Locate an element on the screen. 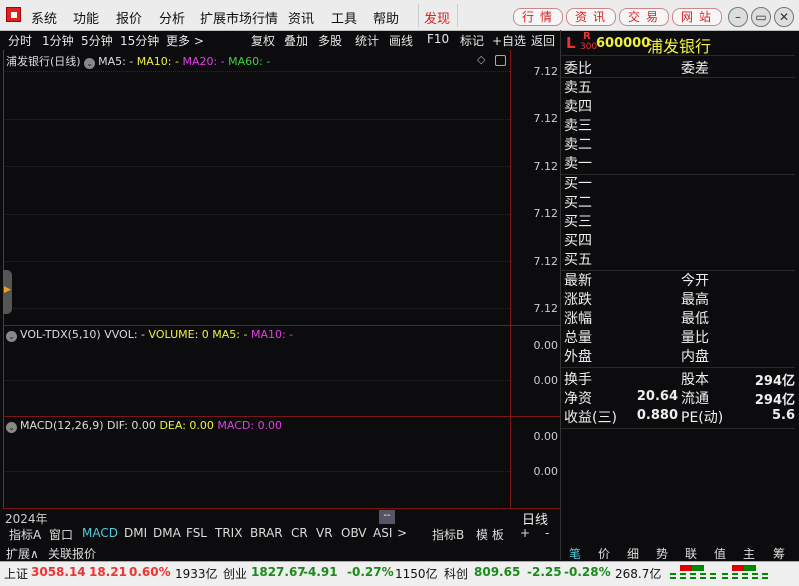 This screenshot has width=799, height=586. menu-tools: 工具 is located at coordinates (344, 17).